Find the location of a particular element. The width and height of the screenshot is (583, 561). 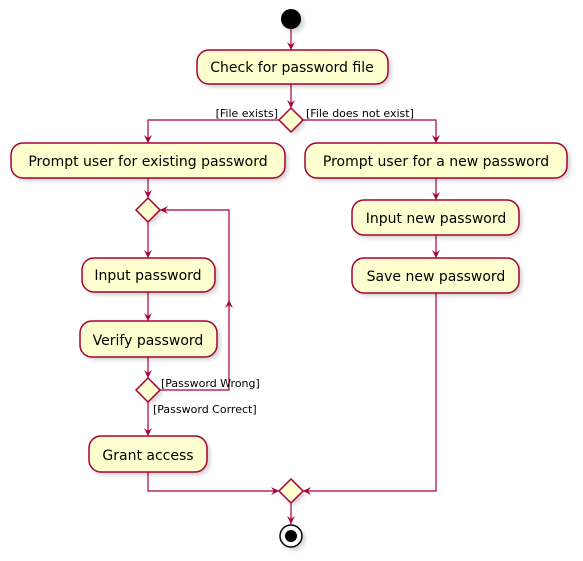

action-grant-access: Grant access is located at coordinates (149, 455).